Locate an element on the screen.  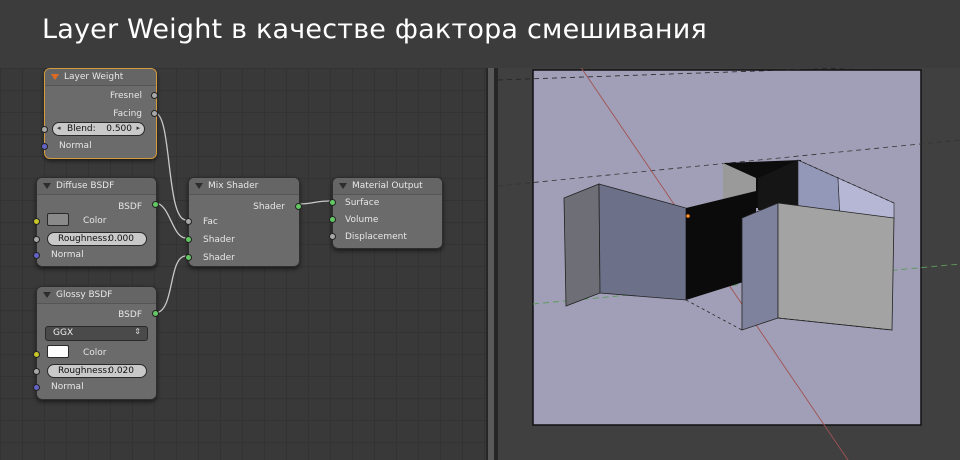
shader1-label: Shader is located at coordinates (219, 240).